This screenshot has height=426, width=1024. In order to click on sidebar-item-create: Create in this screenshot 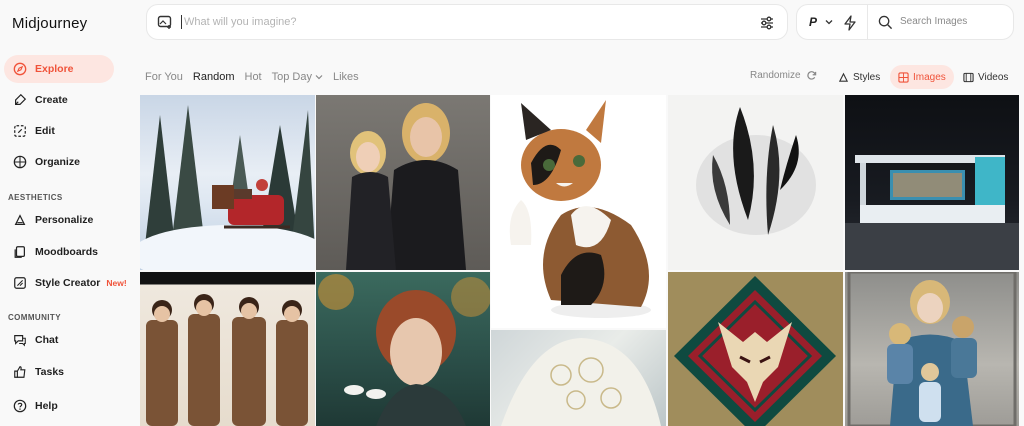, I will do `click(59, 100)`.